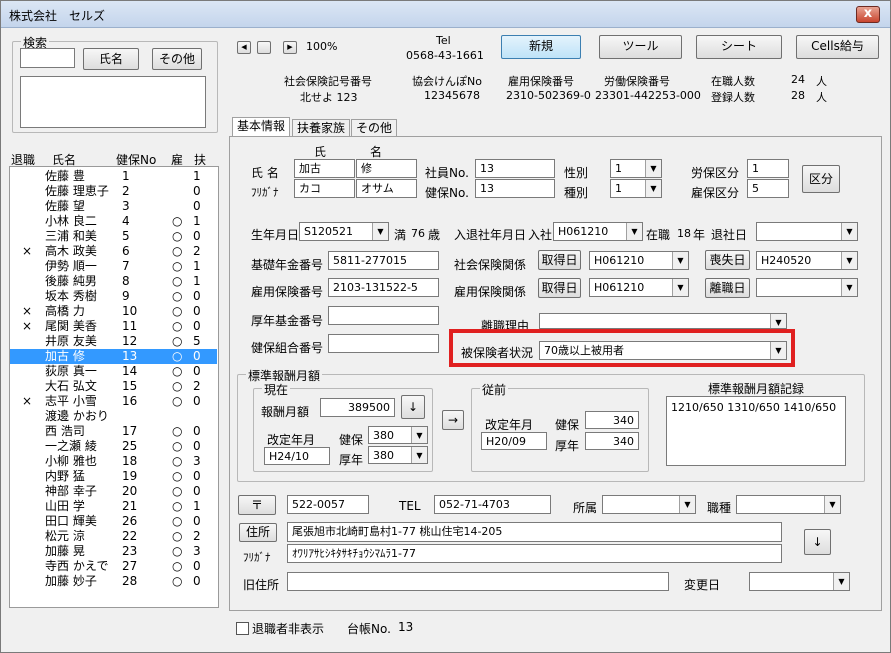 The image size is (891, 653). I want to click on amount-field: 389500, so click(357, 407).